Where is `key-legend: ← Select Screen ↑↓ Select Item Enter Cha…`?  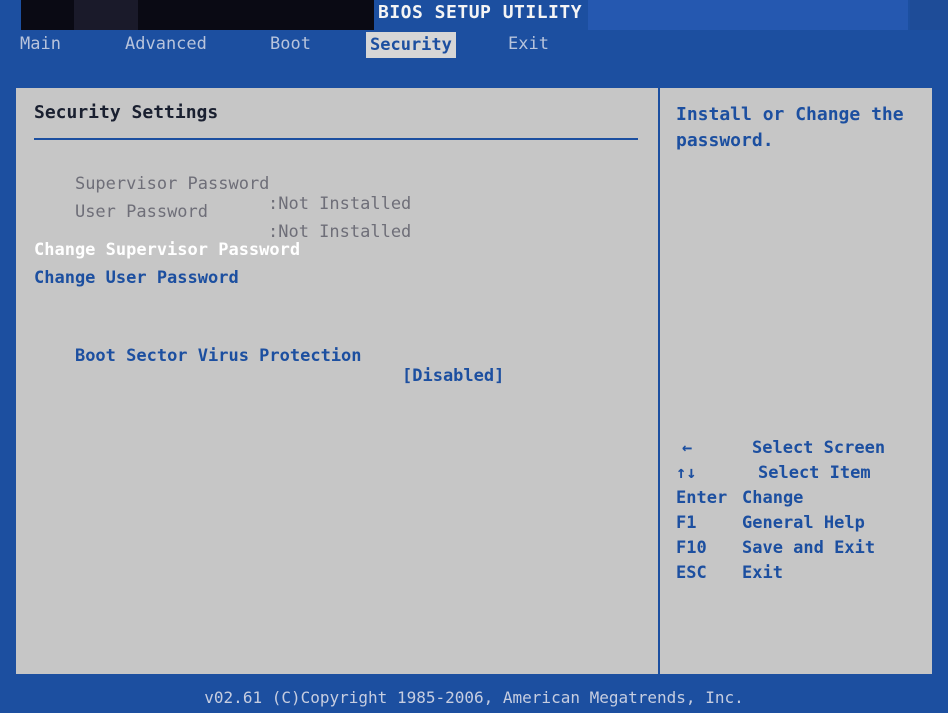
key-legend: ← Select Screen ↑↓ Select Item Enter Cha… is located at coordinates (780, 511).